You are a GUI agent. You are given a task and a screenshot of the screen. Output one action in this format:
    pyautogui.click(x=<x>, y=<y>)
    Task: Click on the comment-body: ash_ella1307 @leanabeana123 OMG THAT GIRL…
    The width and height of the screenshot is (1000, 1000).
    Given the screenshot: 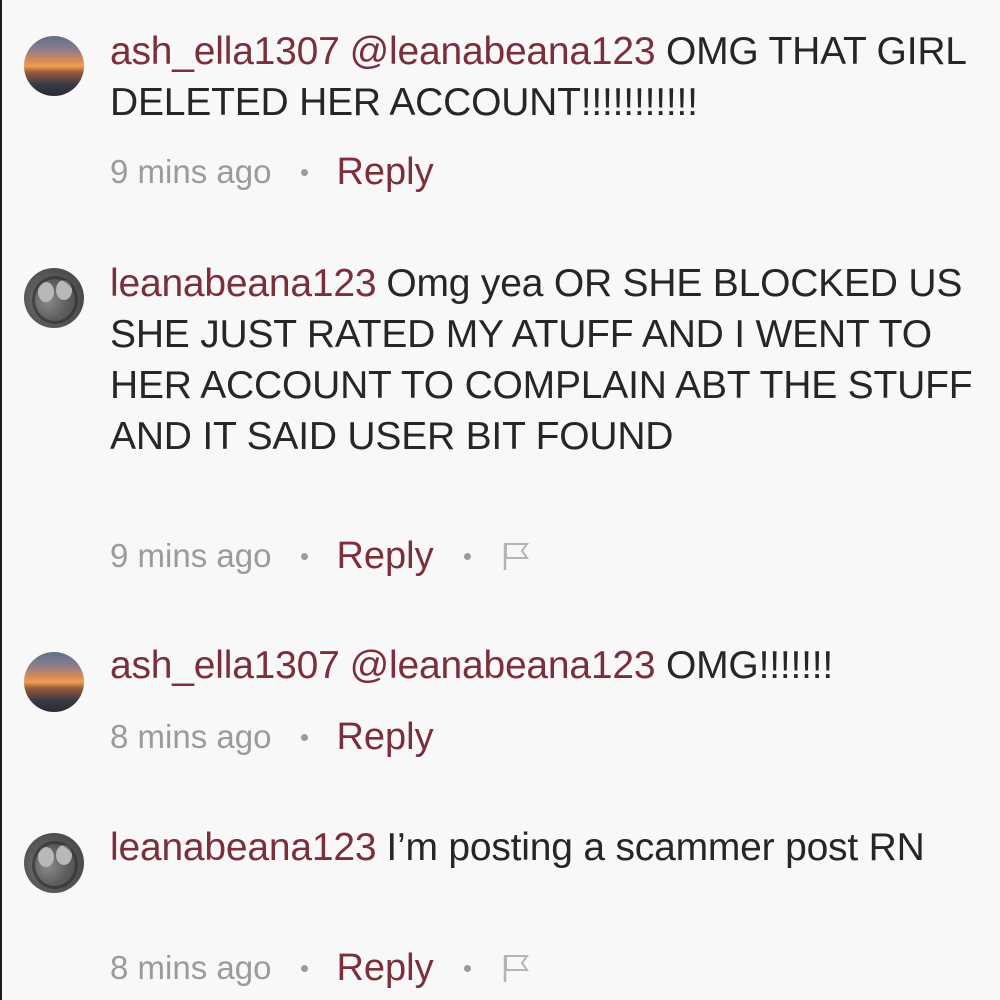 What is the action you would take?
    pyautogui.click(x=545, y=77)
    